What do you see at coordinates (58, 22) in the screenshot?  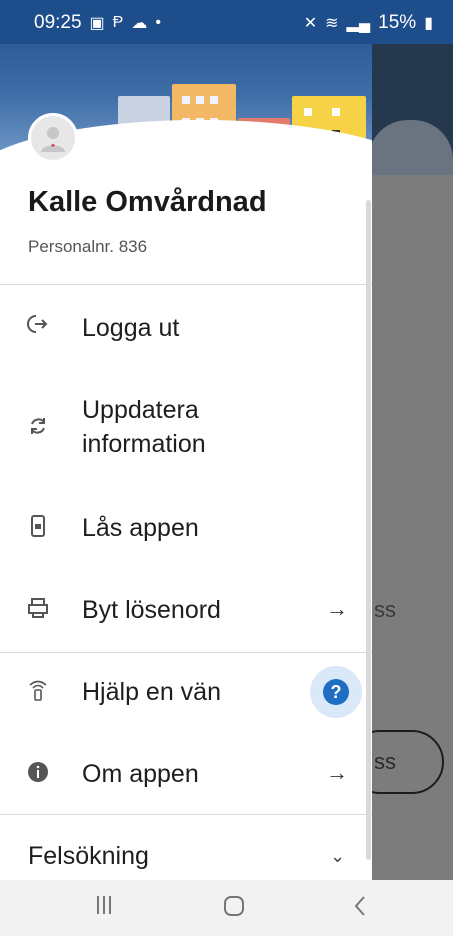 I see `status-time: 09:25` at bounding box center [58, 22].